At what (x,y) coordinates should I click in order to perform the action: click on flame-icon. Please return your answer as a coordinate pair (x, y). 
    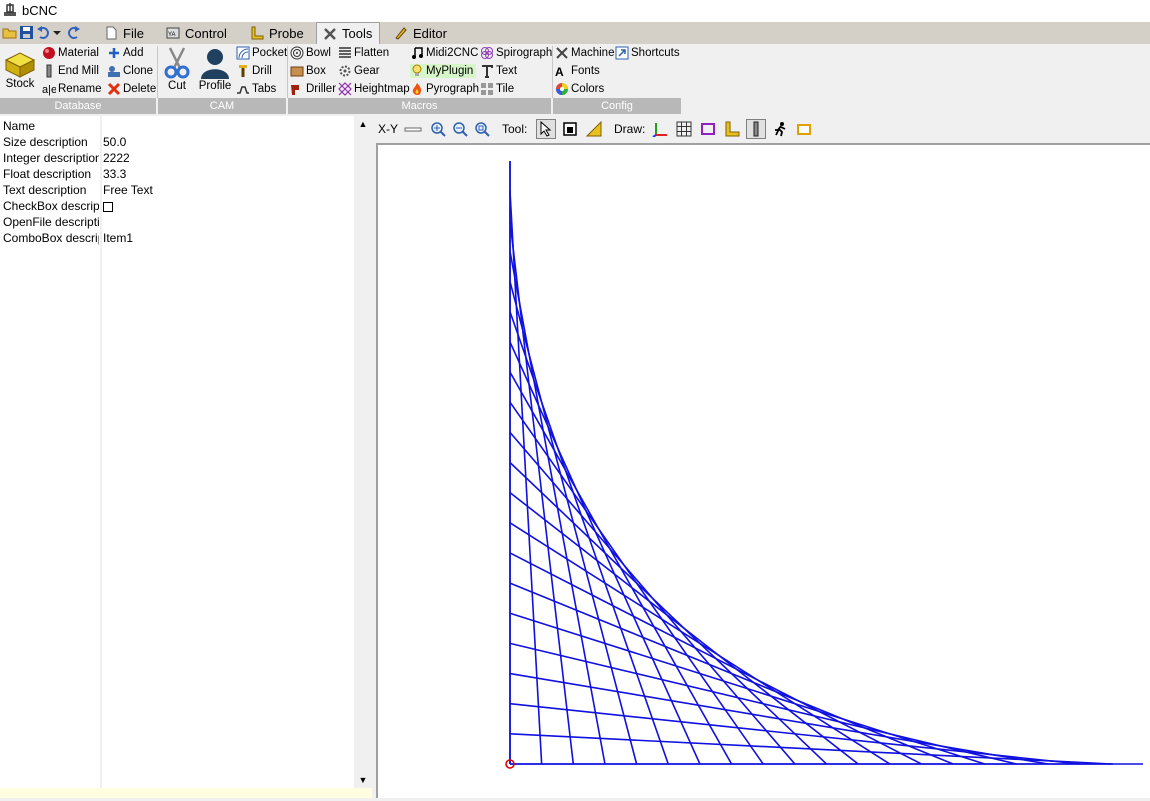
    Looking at the image, I should click on (416, 89).